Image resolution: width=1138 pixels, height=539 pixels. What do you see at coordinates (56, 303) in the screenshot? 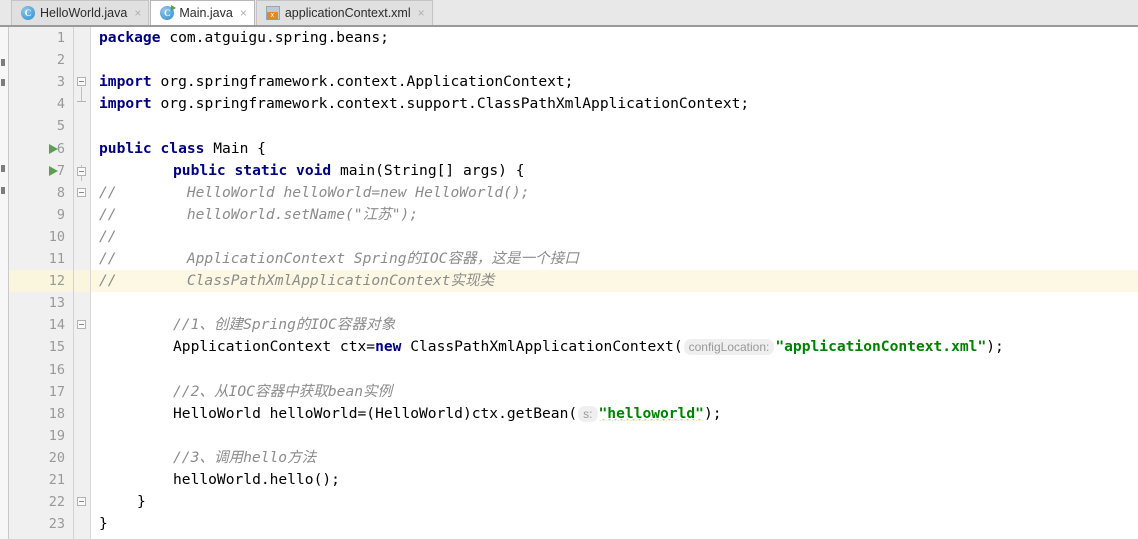
I see `line-number: 13` at bounding box center [56, 303].